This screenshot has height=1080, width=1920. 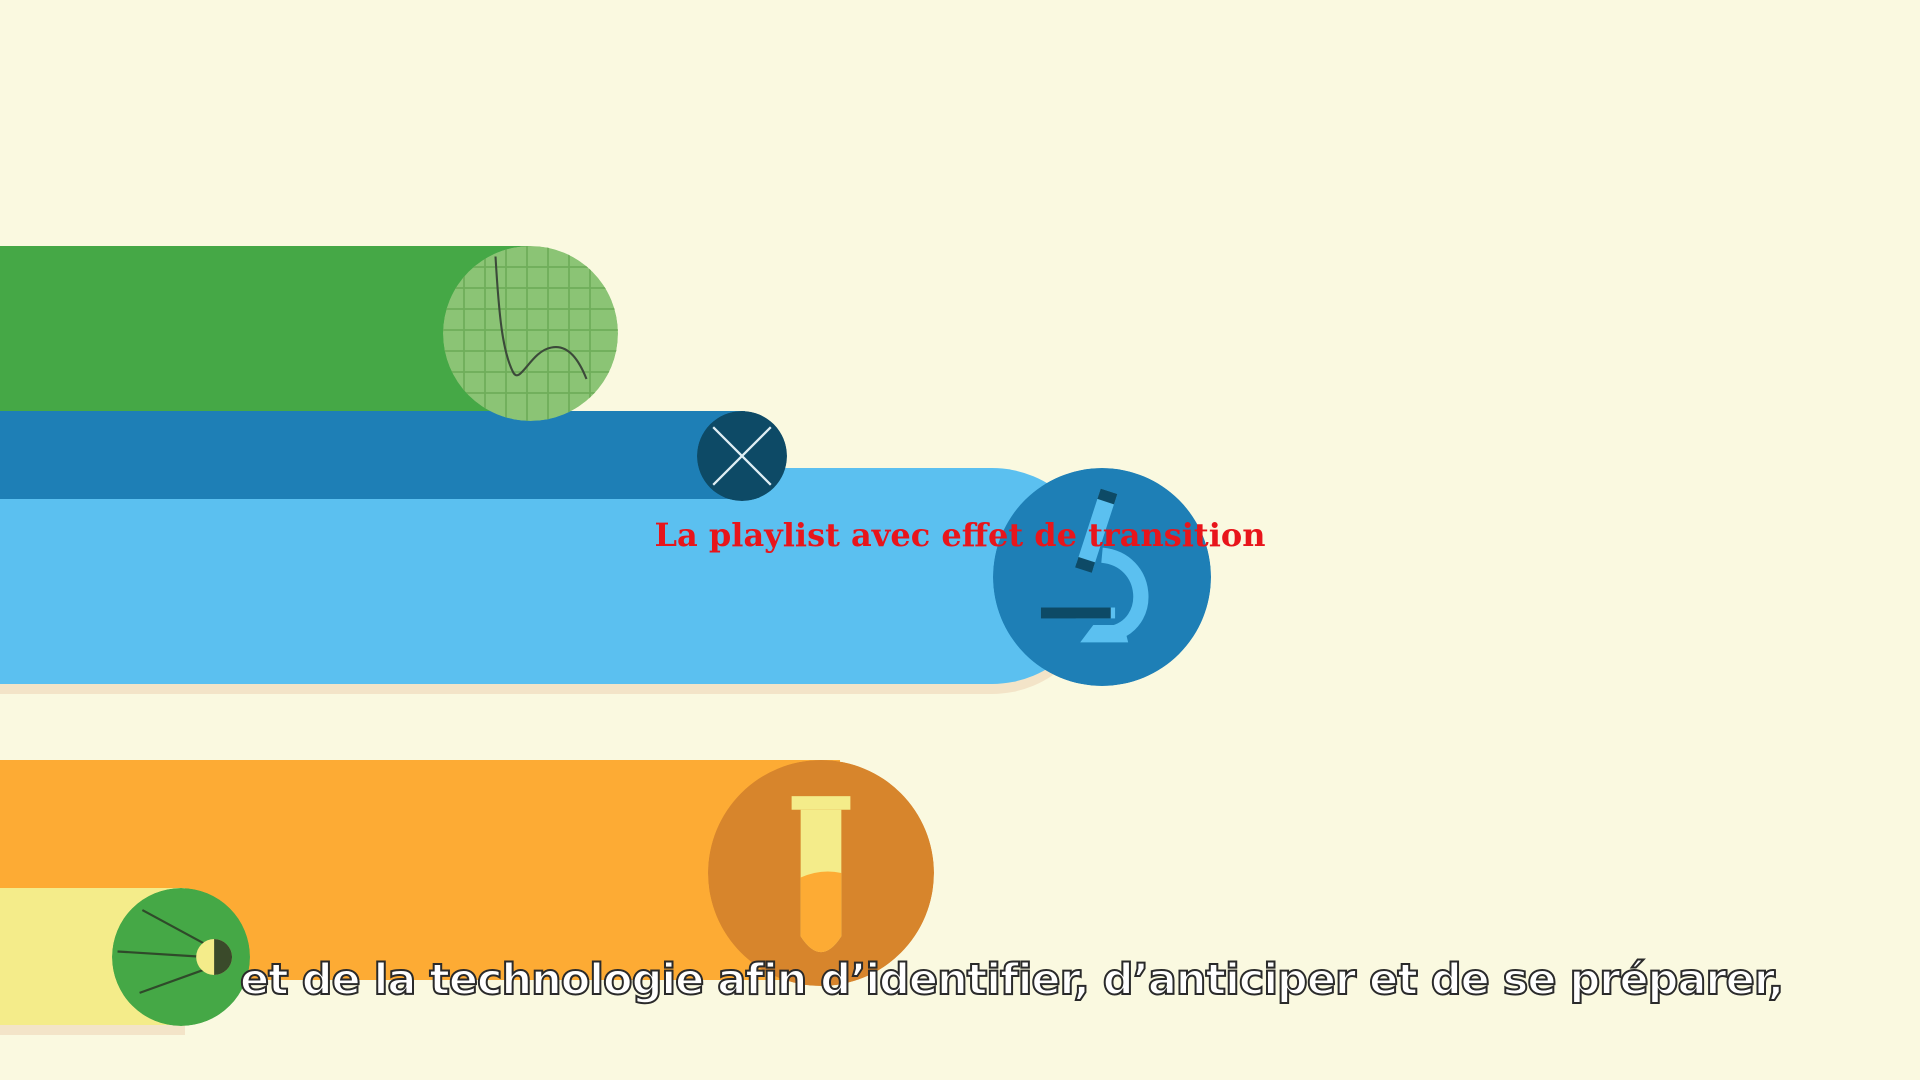 I want to click on test-tube-icon, so click(x=821, y=873).